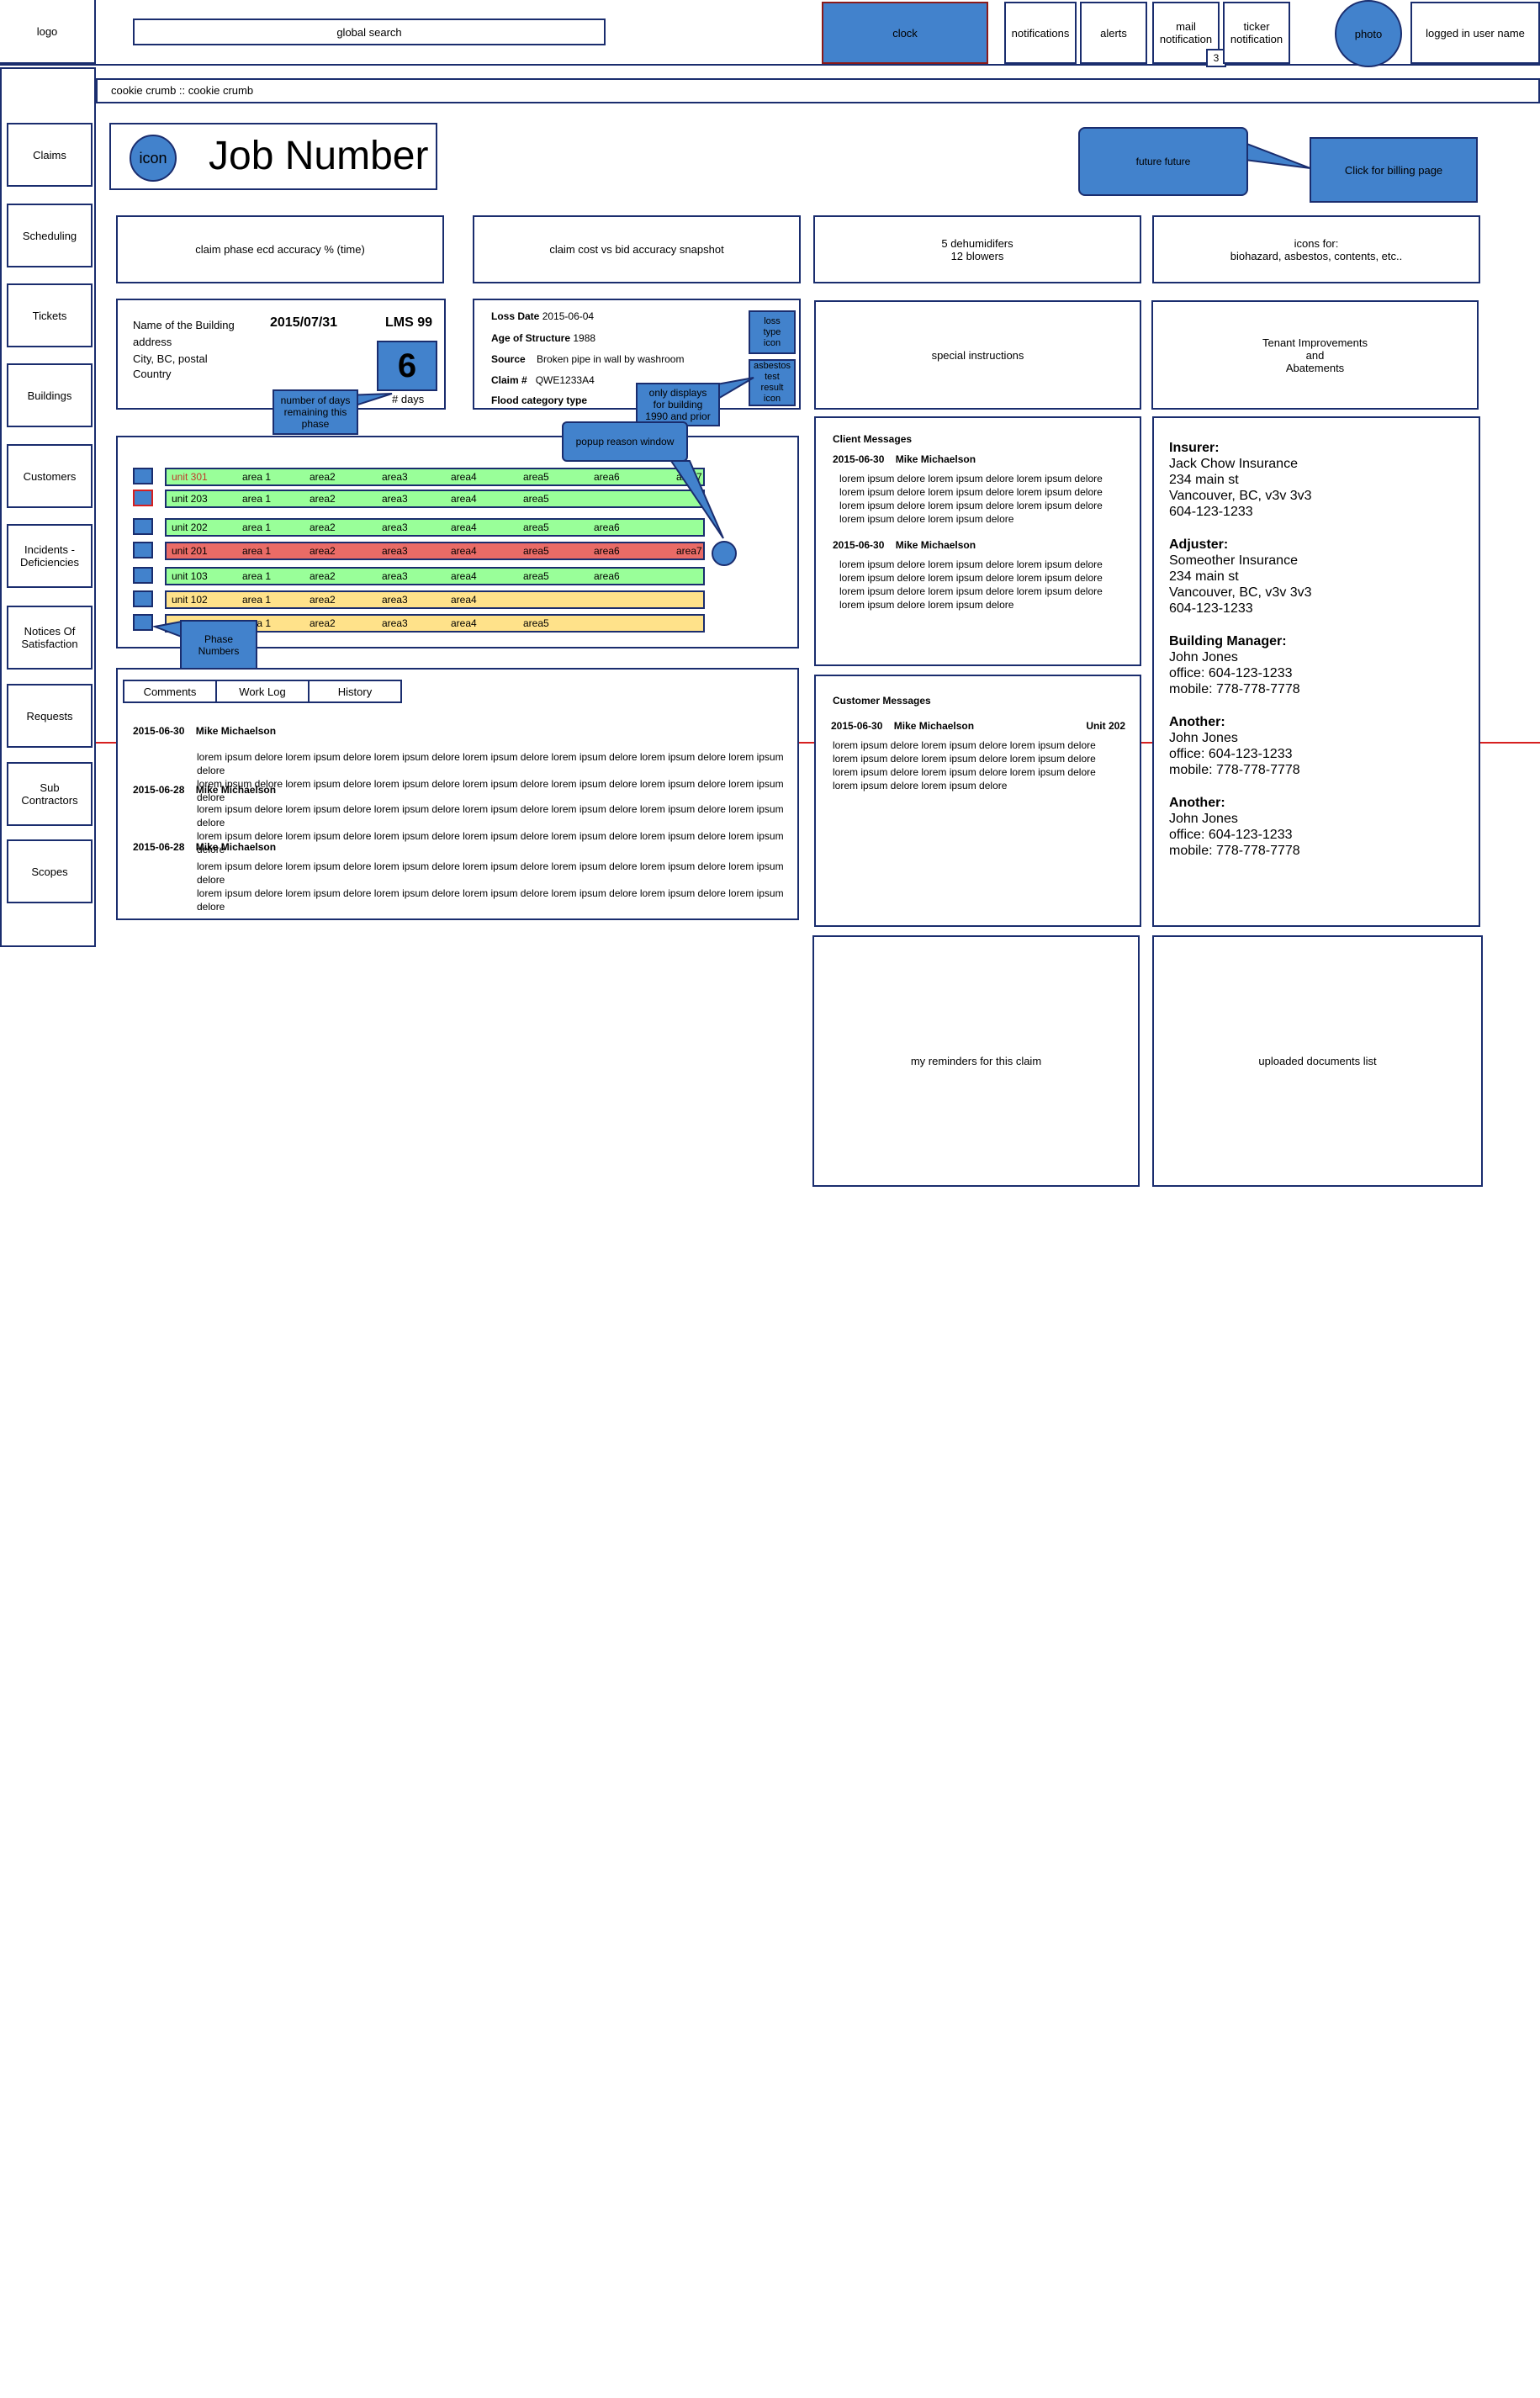 The width and height of the screenshot is (1540, 2398). I want to click on contact-line: mobile: 778-778-7778, so click(1234, 851).